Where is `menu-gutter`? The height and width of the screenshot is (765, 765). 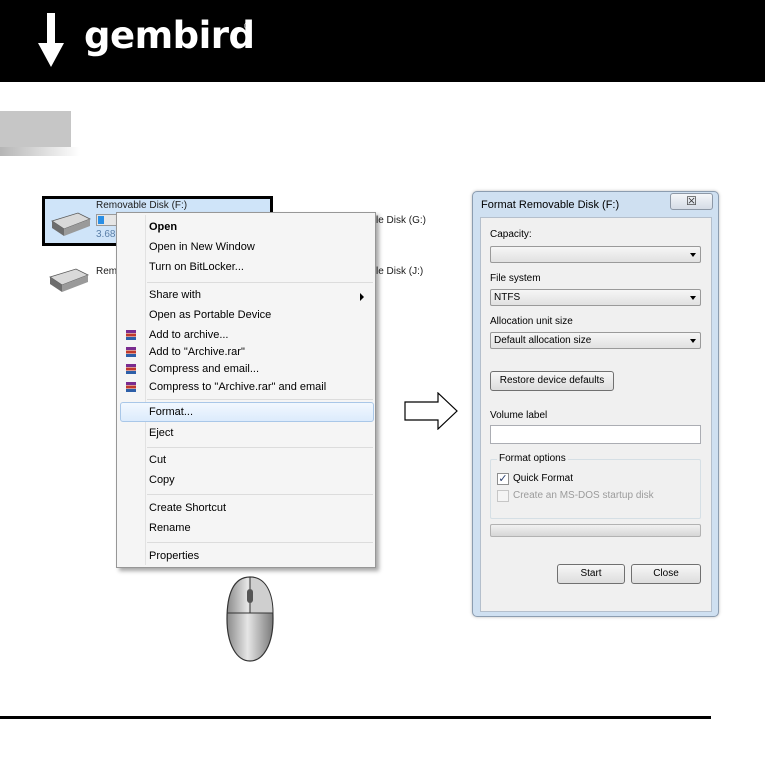
menu-gutter is located at coordinates (145, 390).